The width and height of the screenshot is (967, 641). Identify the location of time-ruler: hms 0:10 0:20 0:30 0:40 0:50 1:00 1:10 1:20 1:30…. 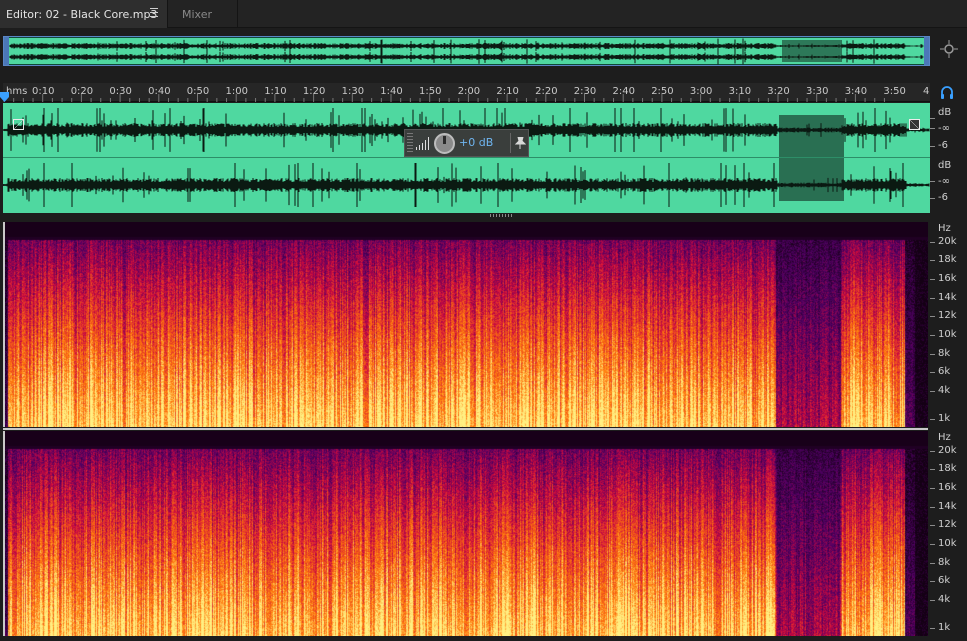
(466, 92).